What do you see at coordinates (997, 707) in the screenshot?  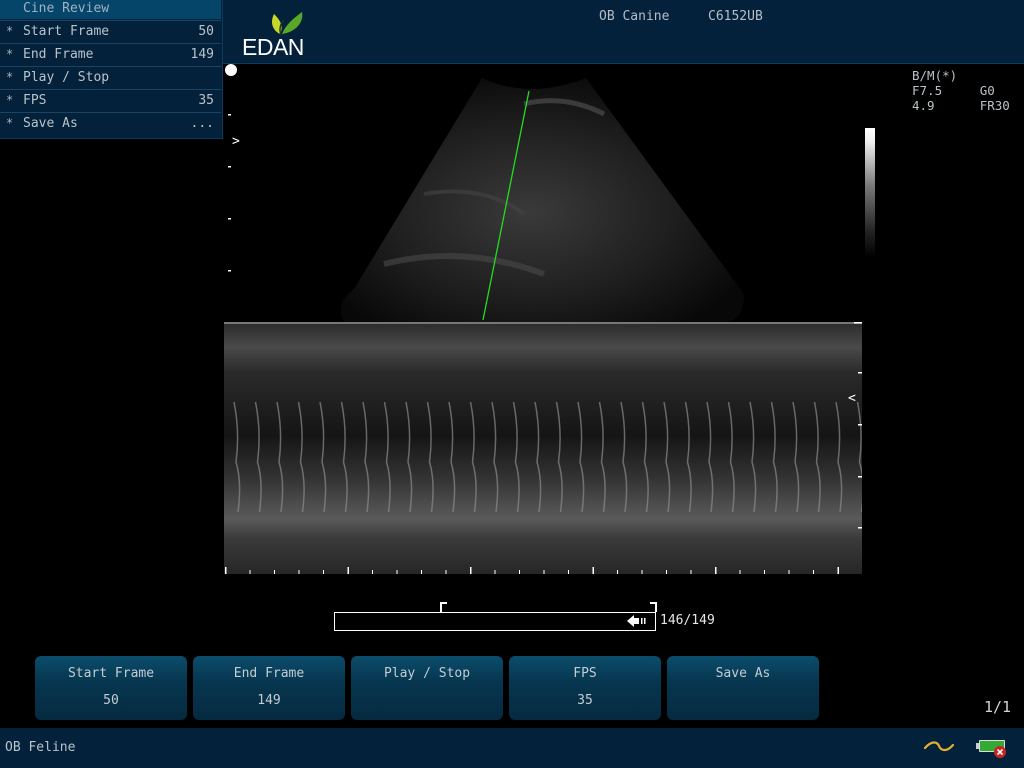 I see `page-indicator: 1/1` at bounding box center [997, 707].